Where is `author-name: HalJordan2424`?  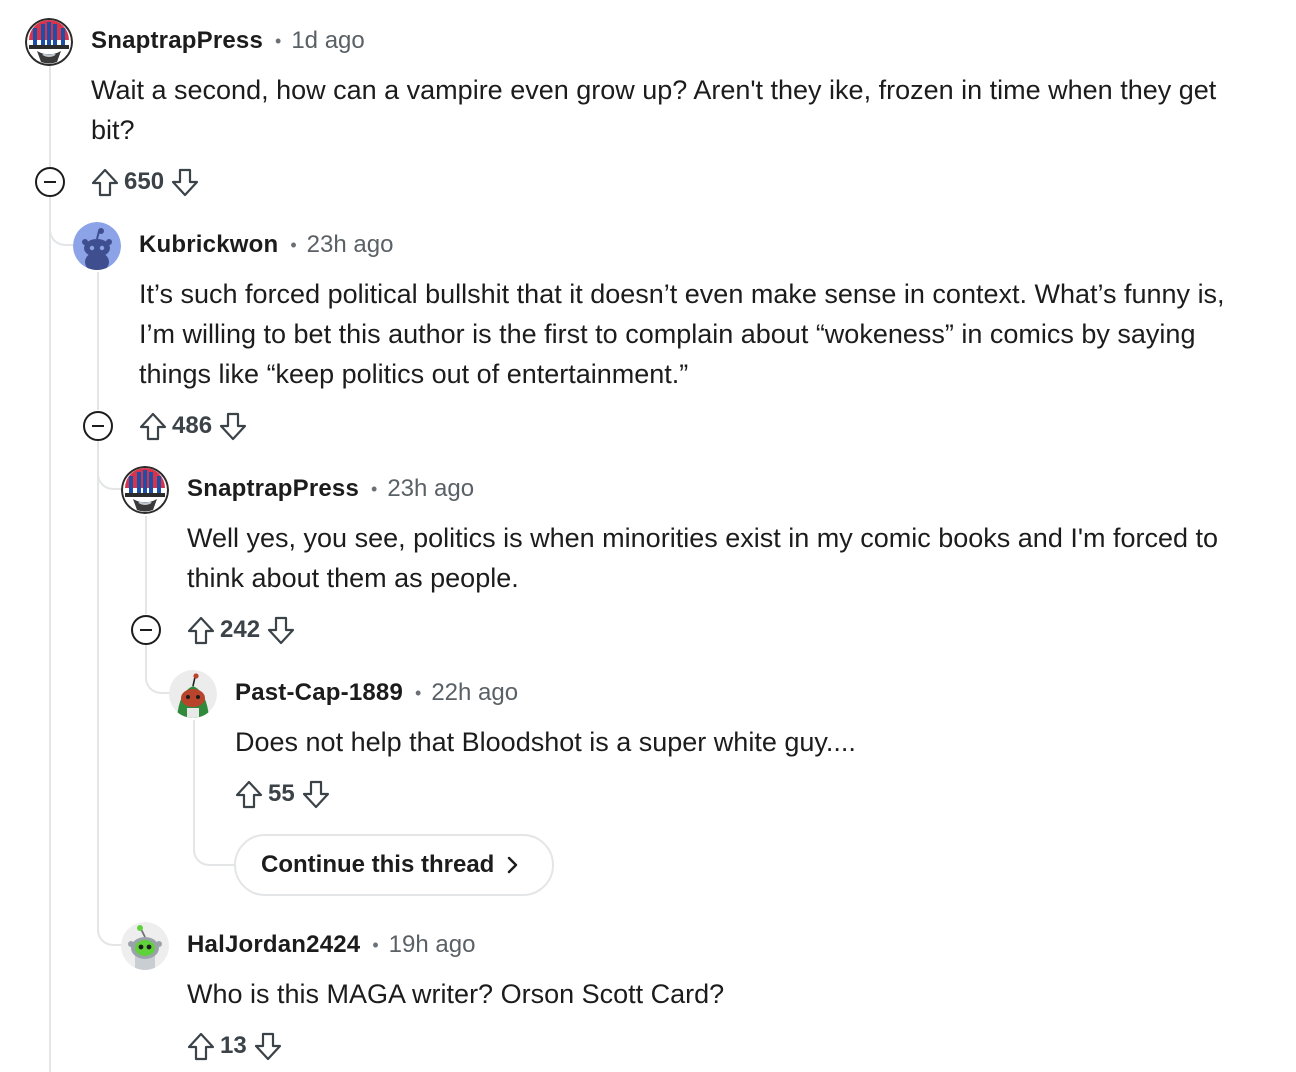
author-name: HalJordan2424 is located at coordinates (273, 945).